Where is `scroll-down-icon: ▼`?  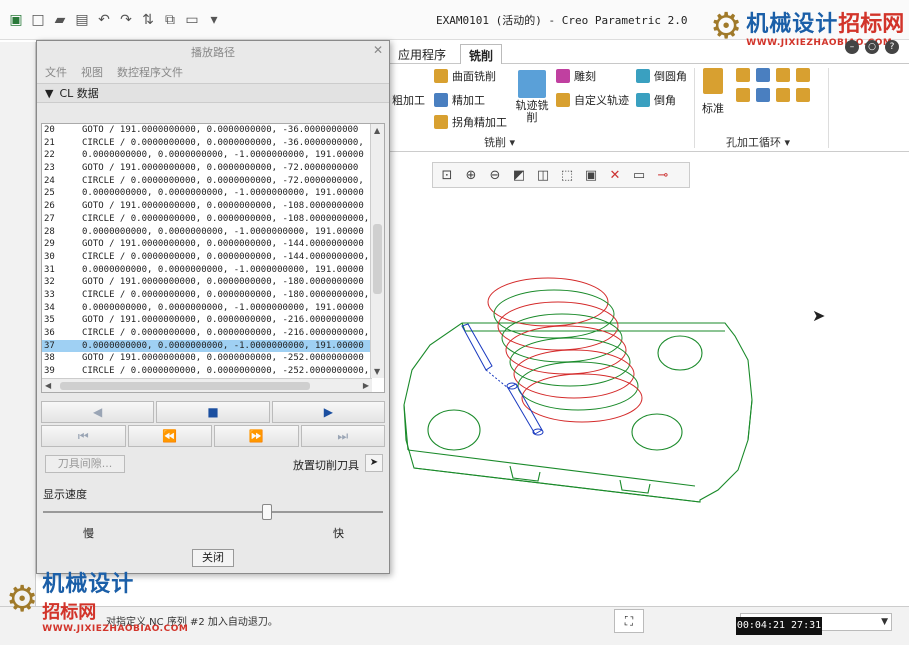 scroll-down-icon: ▼ is located at coordinates (377, 371).